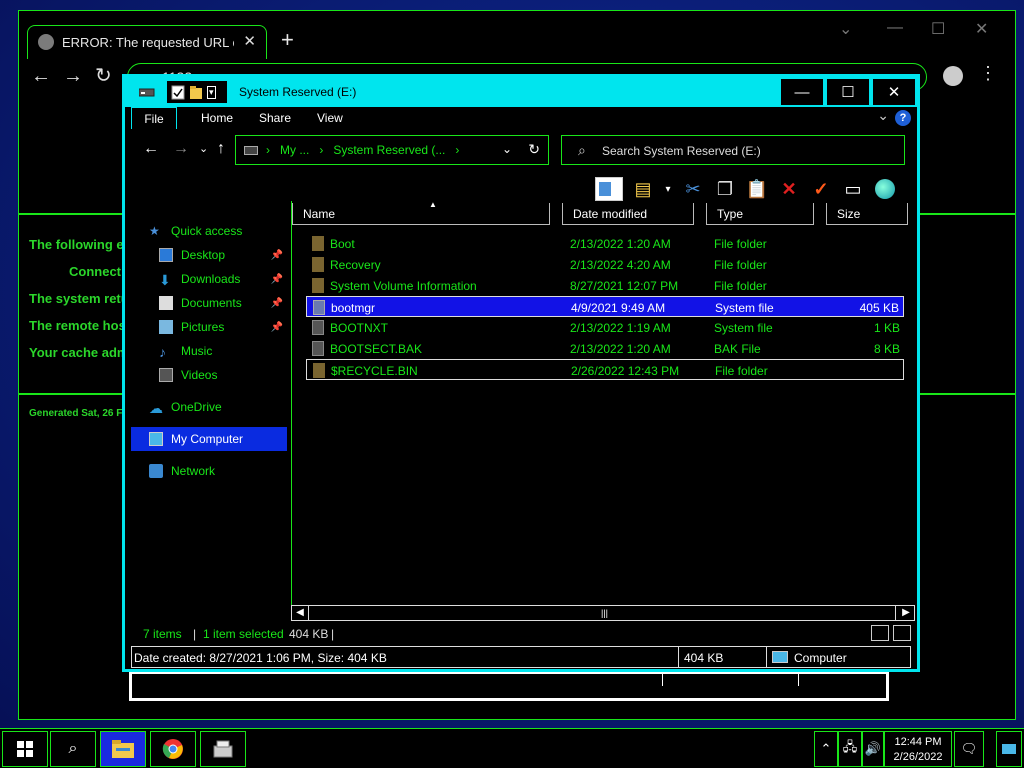 The width and height of the screenshot is (1024, 768). Describe the element at coordinates (662, 680) in the screenshot. I see `bottom-bar-divider` at that location.